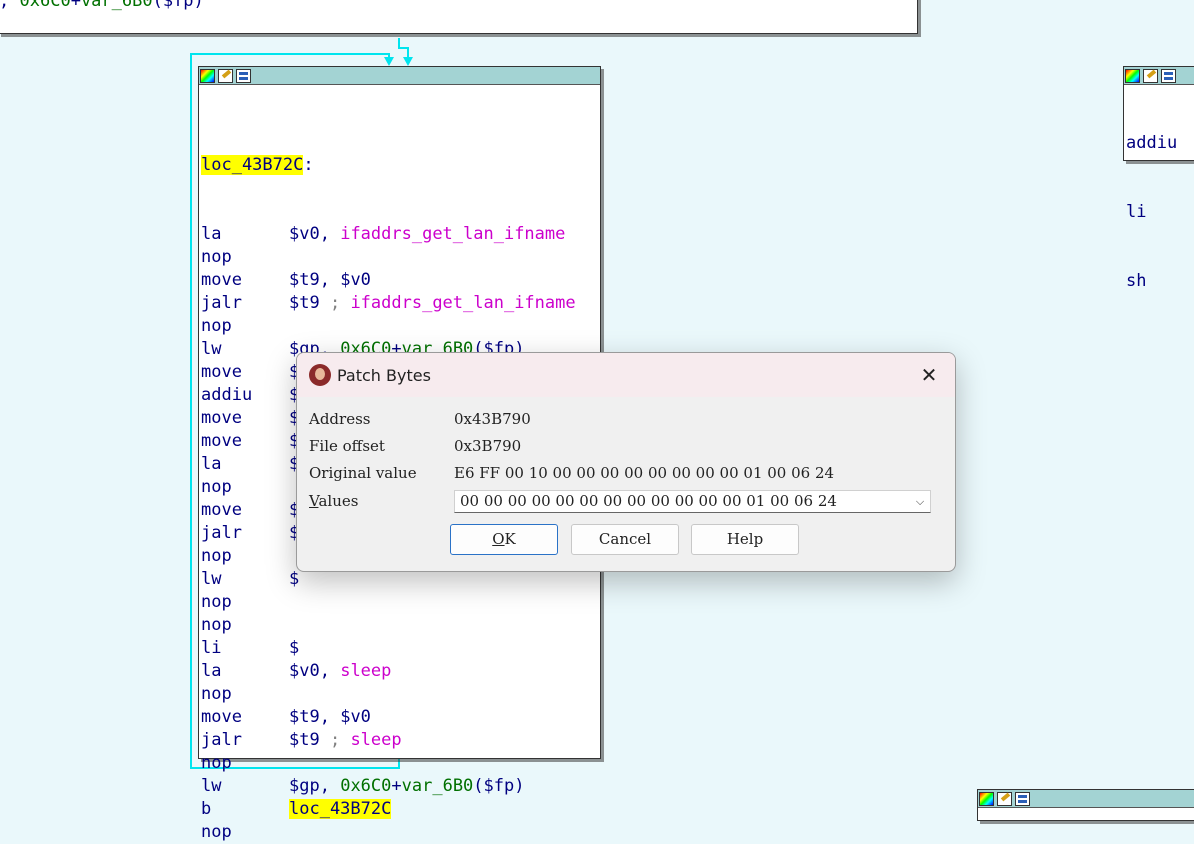 Image resolution: width=1194 pixels, height=844 pixels. What do you see at coordinates (206, 809) in the screenshot?
I see `mnemonic: b` at bounding box center [206, 809].